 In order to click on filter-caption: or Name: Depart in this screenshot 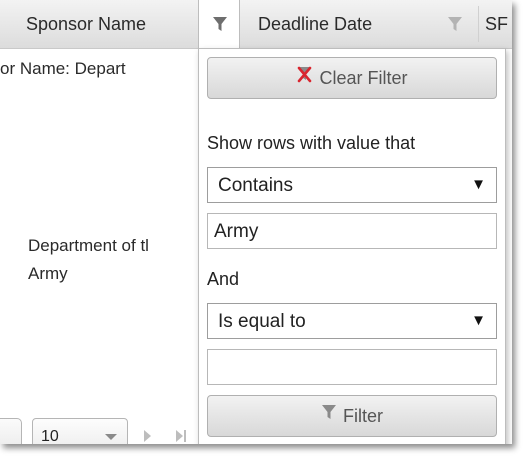, I will do `click(63, 68)`.